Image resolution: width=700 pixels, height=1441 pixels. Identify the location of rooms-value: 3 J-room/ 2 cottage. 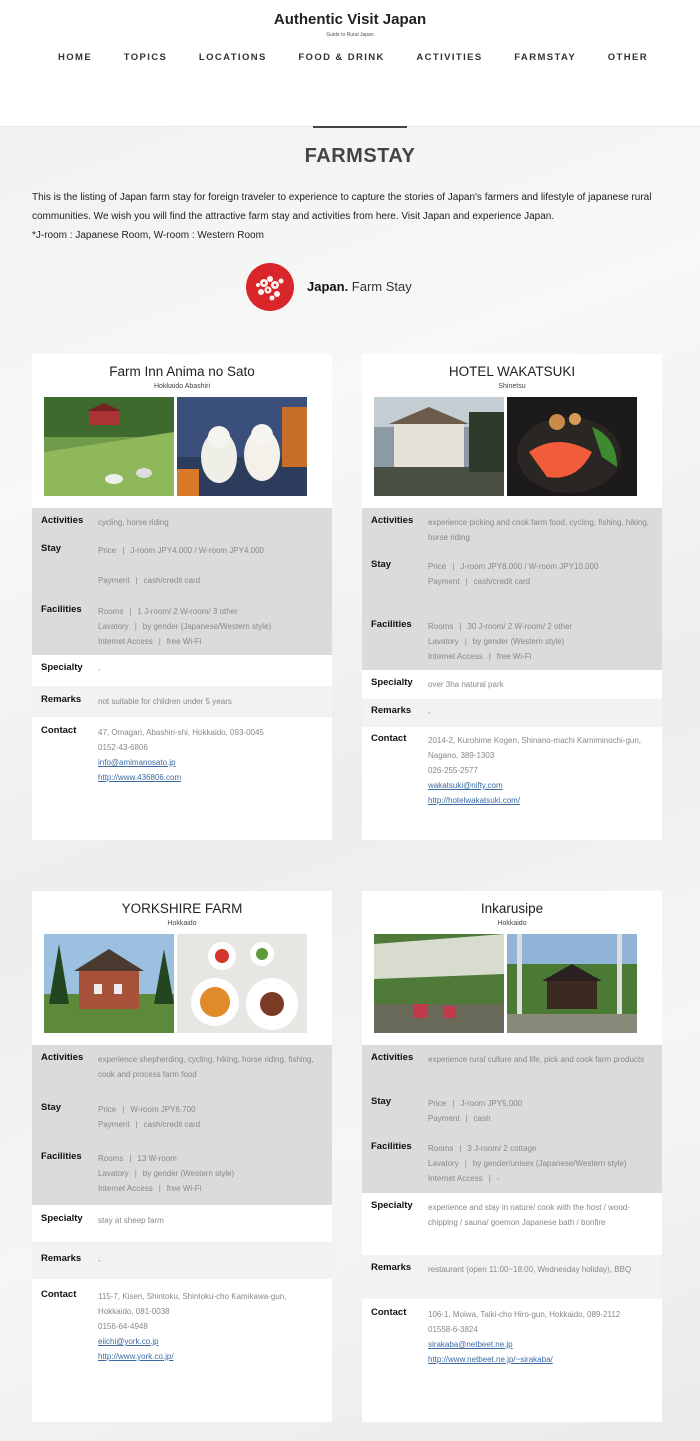
(502, 1148).